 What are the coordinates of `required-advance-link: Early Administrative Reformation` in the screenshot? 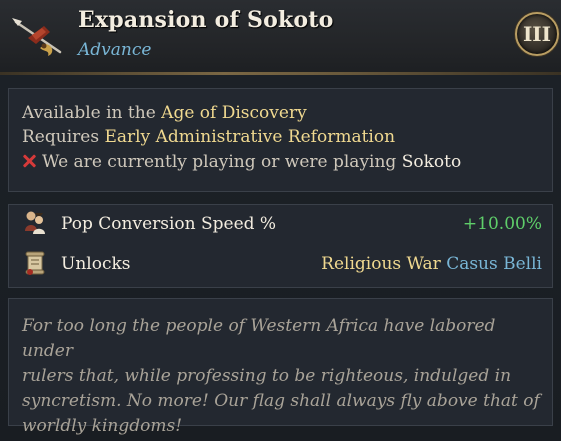 It's located at (249, 137).